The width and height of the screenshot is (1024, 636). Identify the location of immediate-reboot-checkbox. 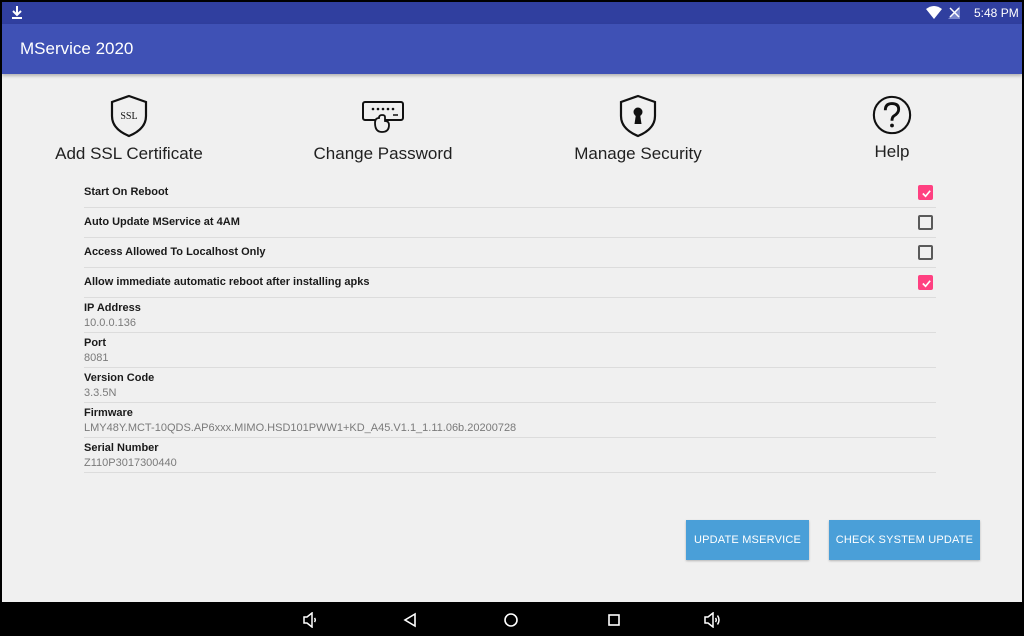
(925, 282).